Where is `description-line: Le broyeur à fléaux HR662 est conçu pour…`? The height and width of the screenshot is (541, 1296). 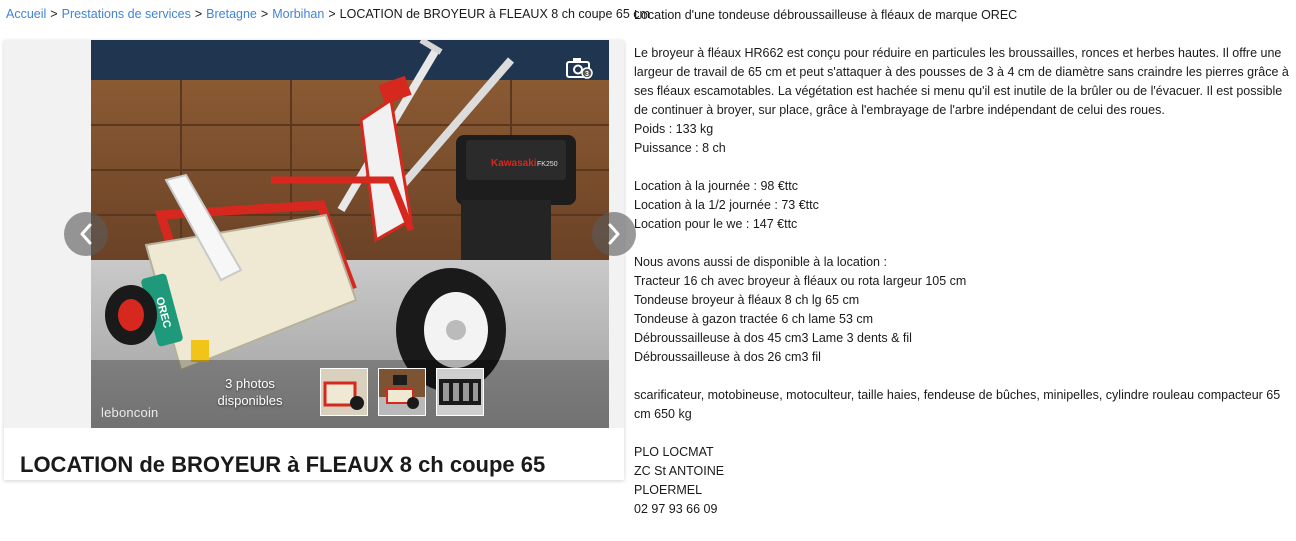 description-line: Le broyeur à fléaux HR662 est conçu pour… is located at coordinates (961, 81).